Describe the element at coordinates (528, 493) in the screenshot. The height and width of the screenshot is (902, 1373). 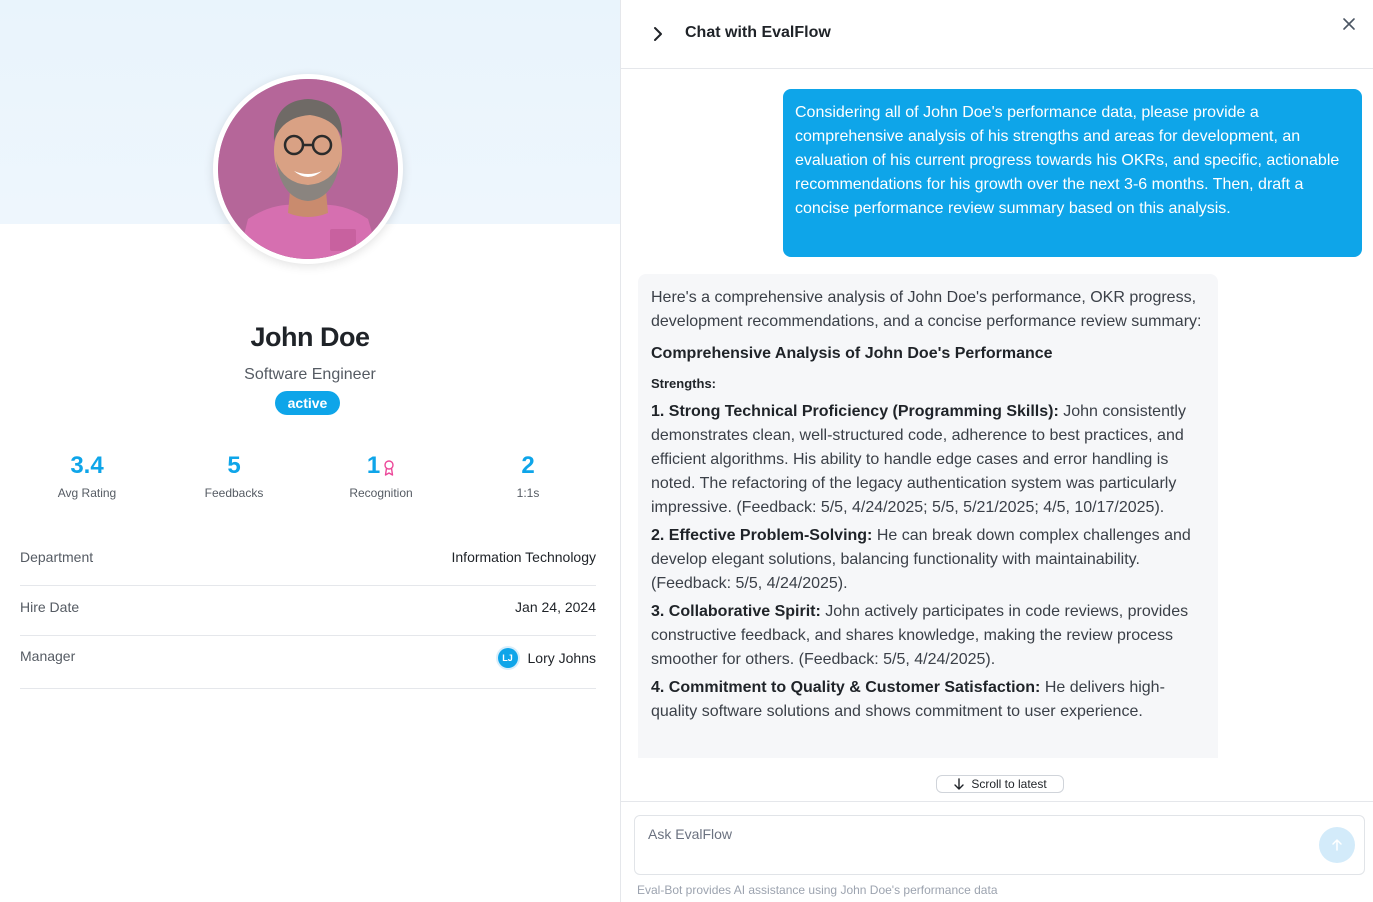
I see `stat-label: 1:1s` at that location.